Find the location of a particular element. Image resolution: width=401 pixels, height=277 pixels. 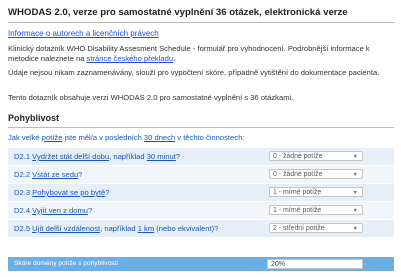

answer-select-d2-2: 0 - žádné potíže ▼ is located at coordinates (316, 174).